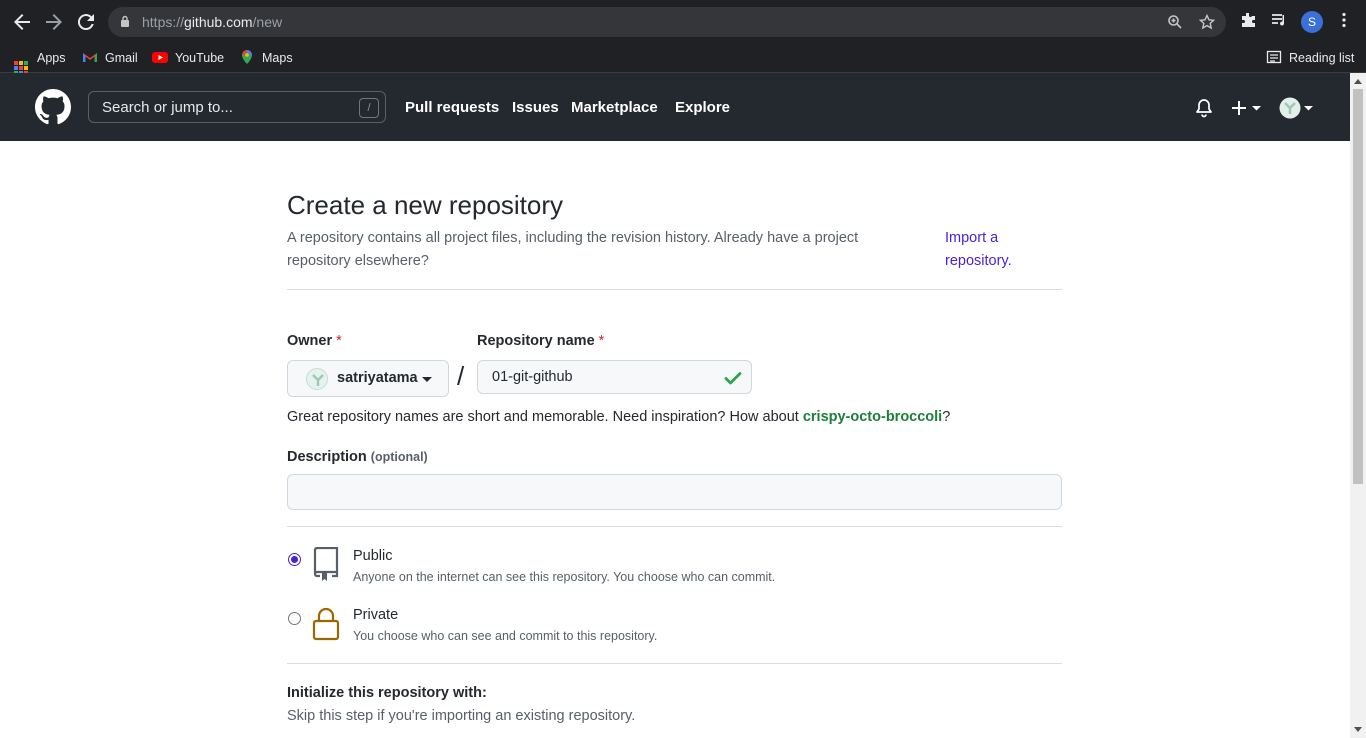  What do you see at coordinates (1204, 110) in the screenshot?
I see `notifications-bell-icon` at bounding box center [1204, 110].